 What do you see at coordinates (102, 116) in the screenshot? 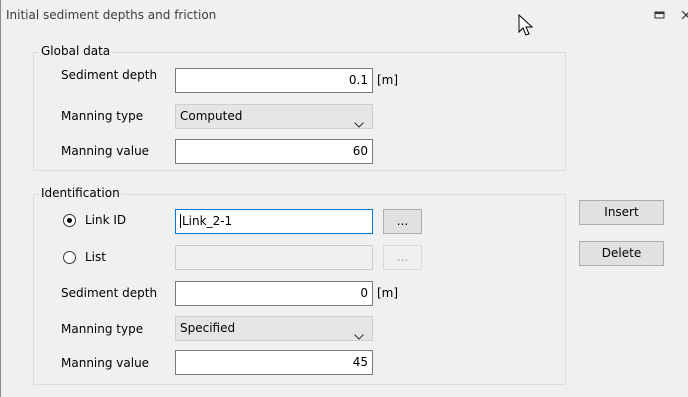
I see `global-manning-type-label: Manning type` at bounding box center [102, 116].